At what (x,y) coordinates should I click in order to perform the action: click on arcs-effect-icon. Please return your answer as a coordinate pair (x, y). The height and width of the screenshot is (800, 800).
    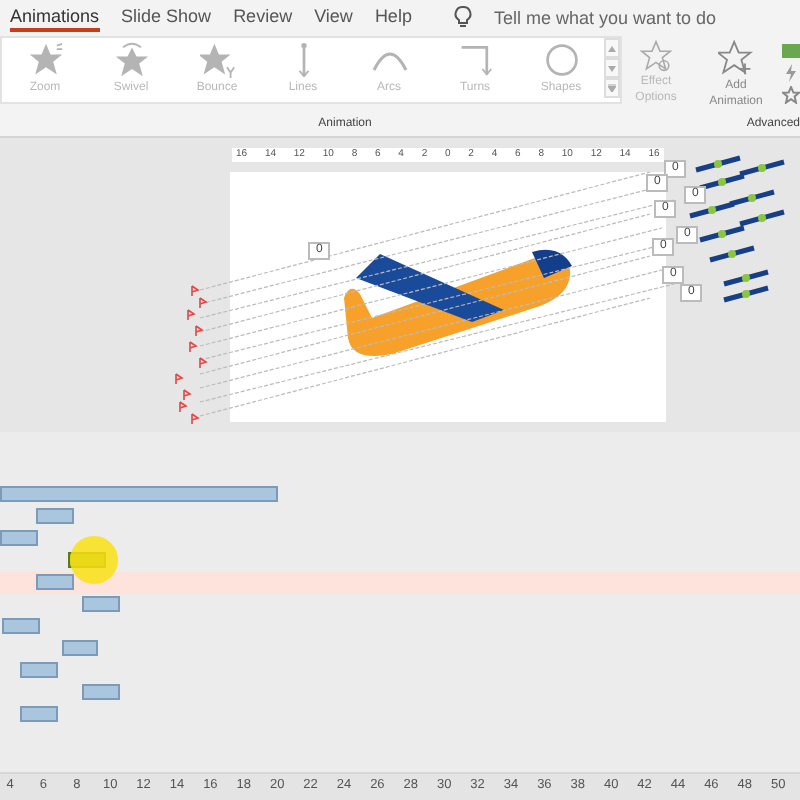
    Looking at the image, I should click on (389, 60).